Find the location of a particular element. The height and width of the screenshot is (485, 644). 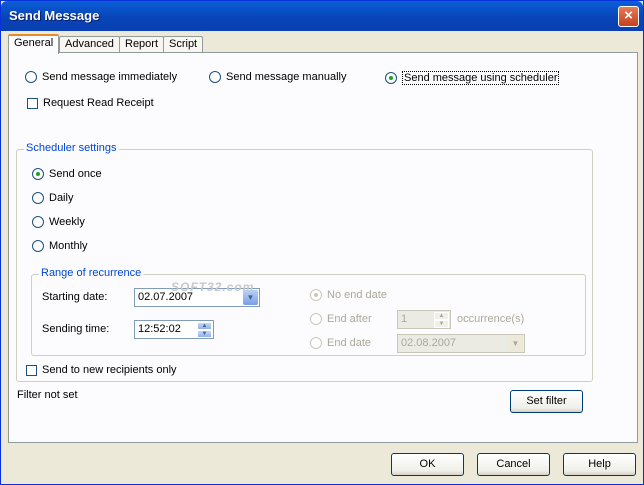

radio-weekly: Weekly is located at coordinates (58, 222).